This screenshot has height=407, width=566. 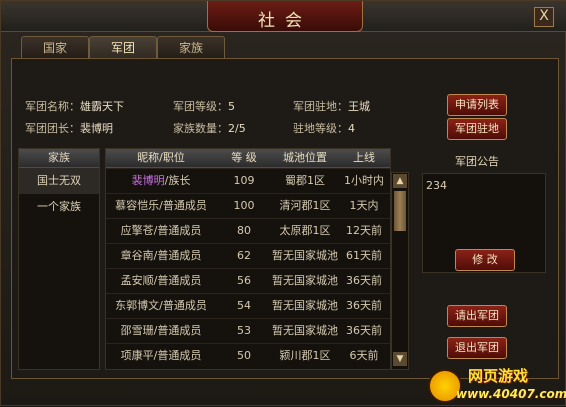 I want to click on cell-city: 颍川郡1区, so click(x=305, y=355).